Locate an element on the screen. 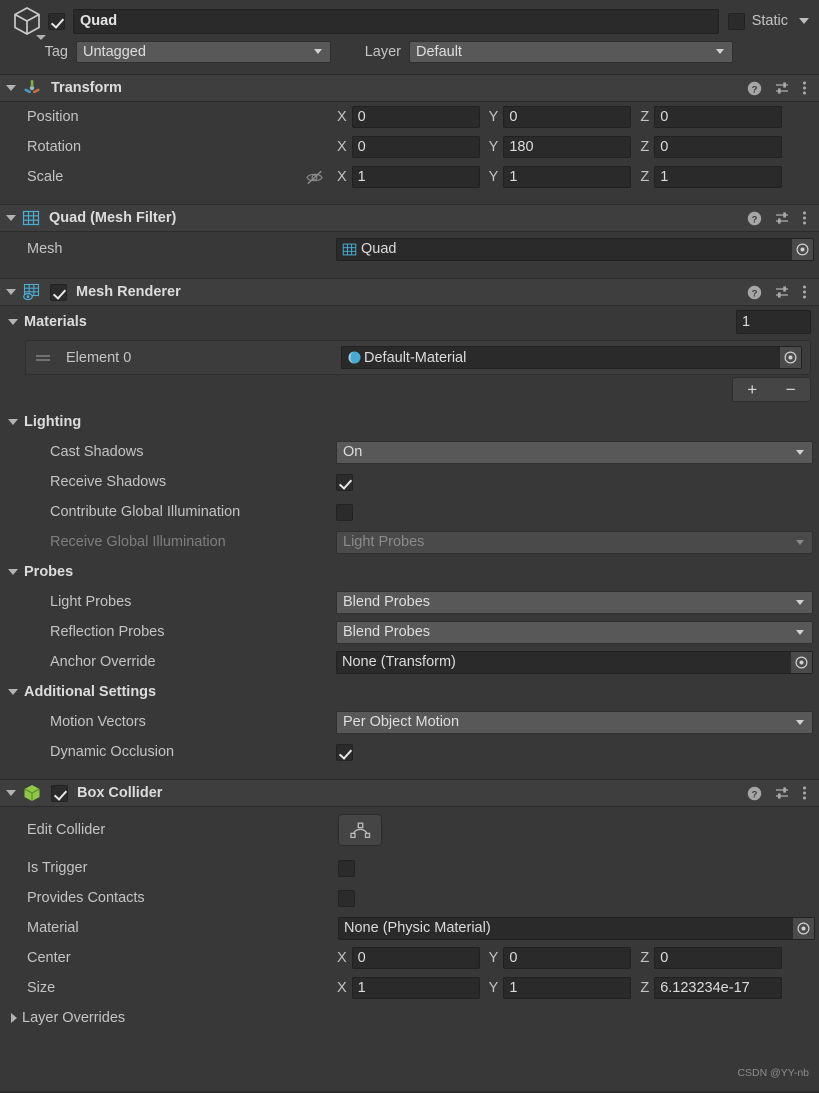  material-element-label: Element 0 is located at coordinates (99, 357).